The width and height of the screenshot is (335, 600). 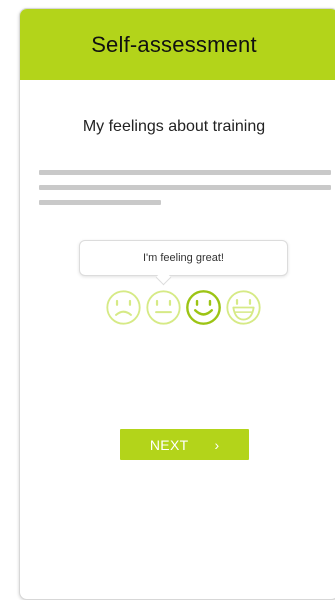 I want to click on section-title: My feelings about training, so click(x=174, y=126).